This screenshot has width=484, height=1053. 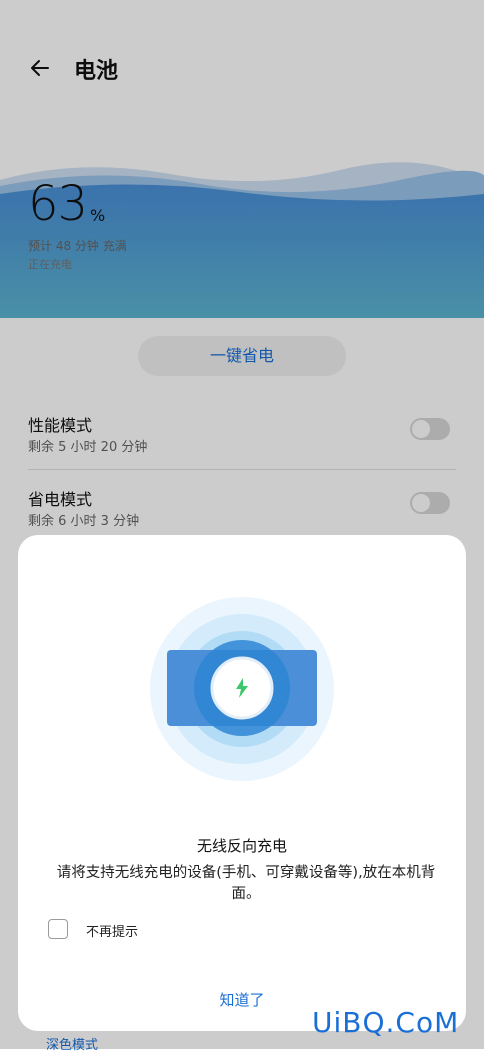 I want to click on lightning-icon, so click(x=242, y=690).